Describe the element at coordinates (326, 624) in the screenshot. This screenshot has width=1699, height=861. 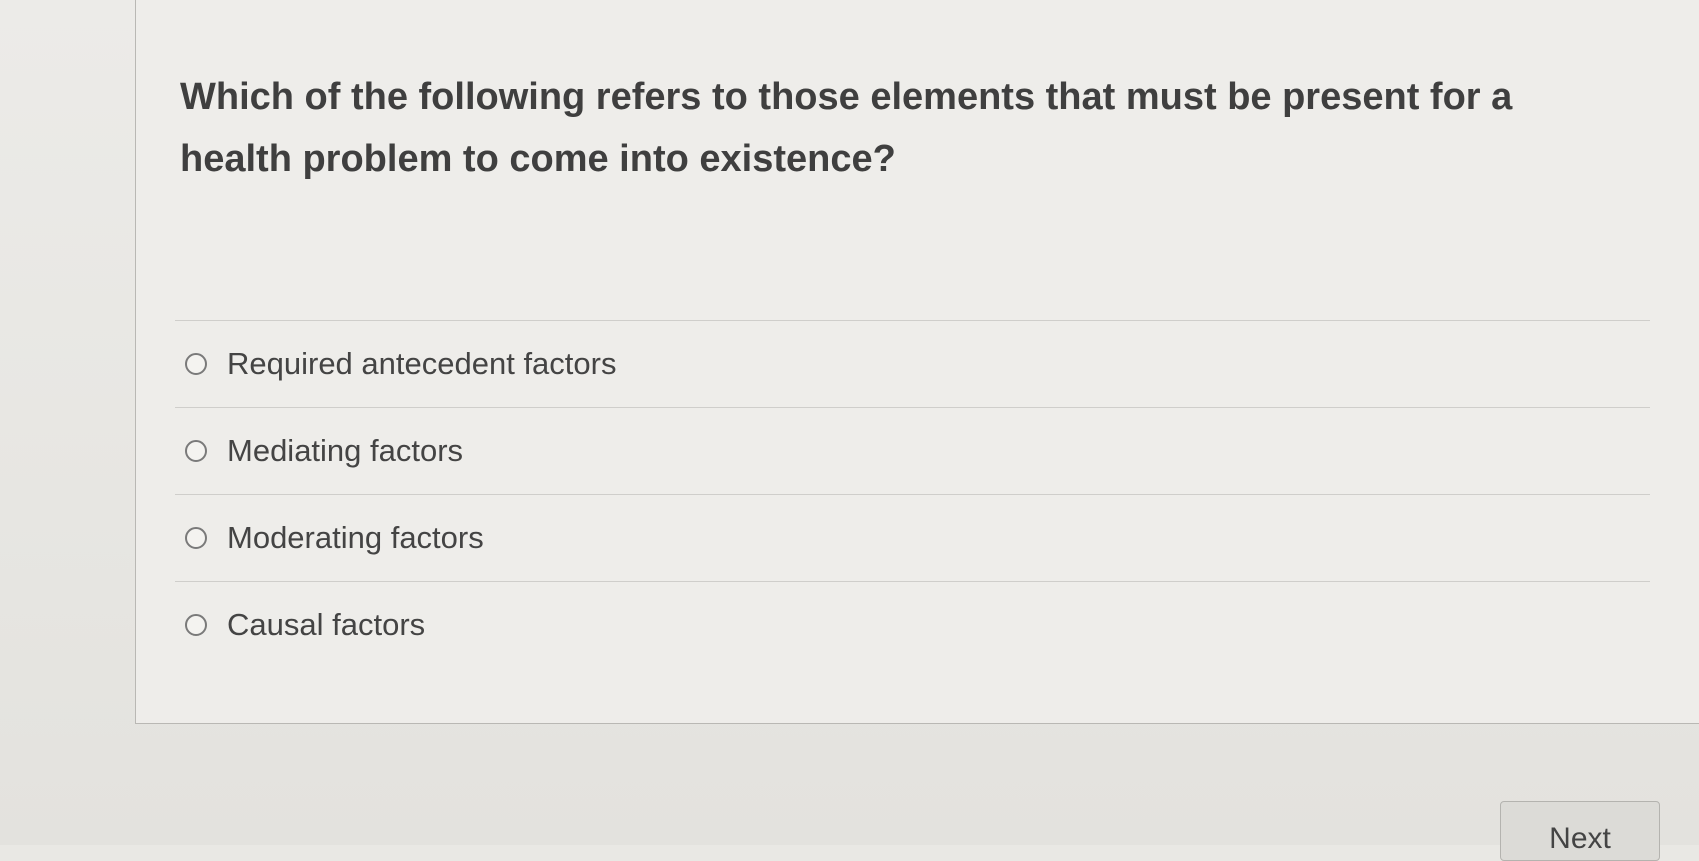
I see `answer-label: Causal factors` at that location.